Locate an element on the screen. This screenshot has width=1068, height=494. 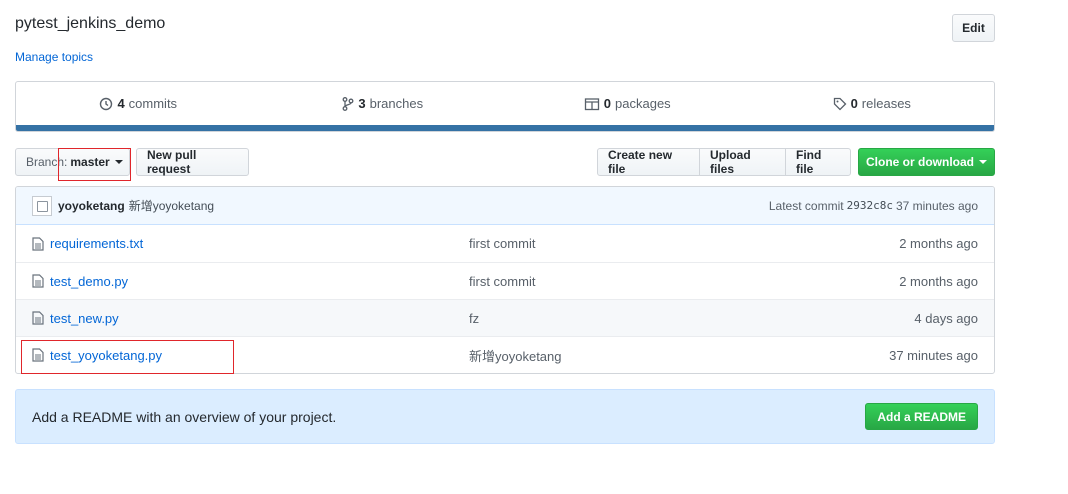
clone-or-download-button: Clone or download is located at coordinates (926, 162).